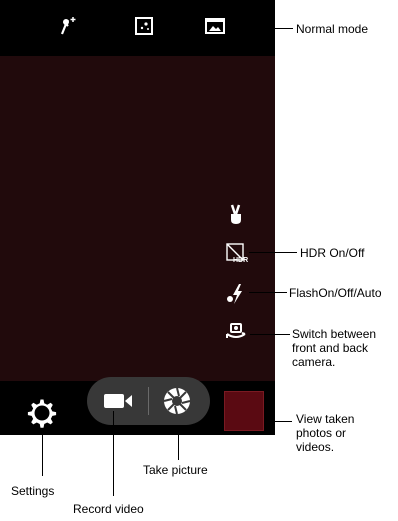 This screenshot has width=398, height=521. I want to click on switch-camera-label: Switch between front and back camera., so click(334, 348).